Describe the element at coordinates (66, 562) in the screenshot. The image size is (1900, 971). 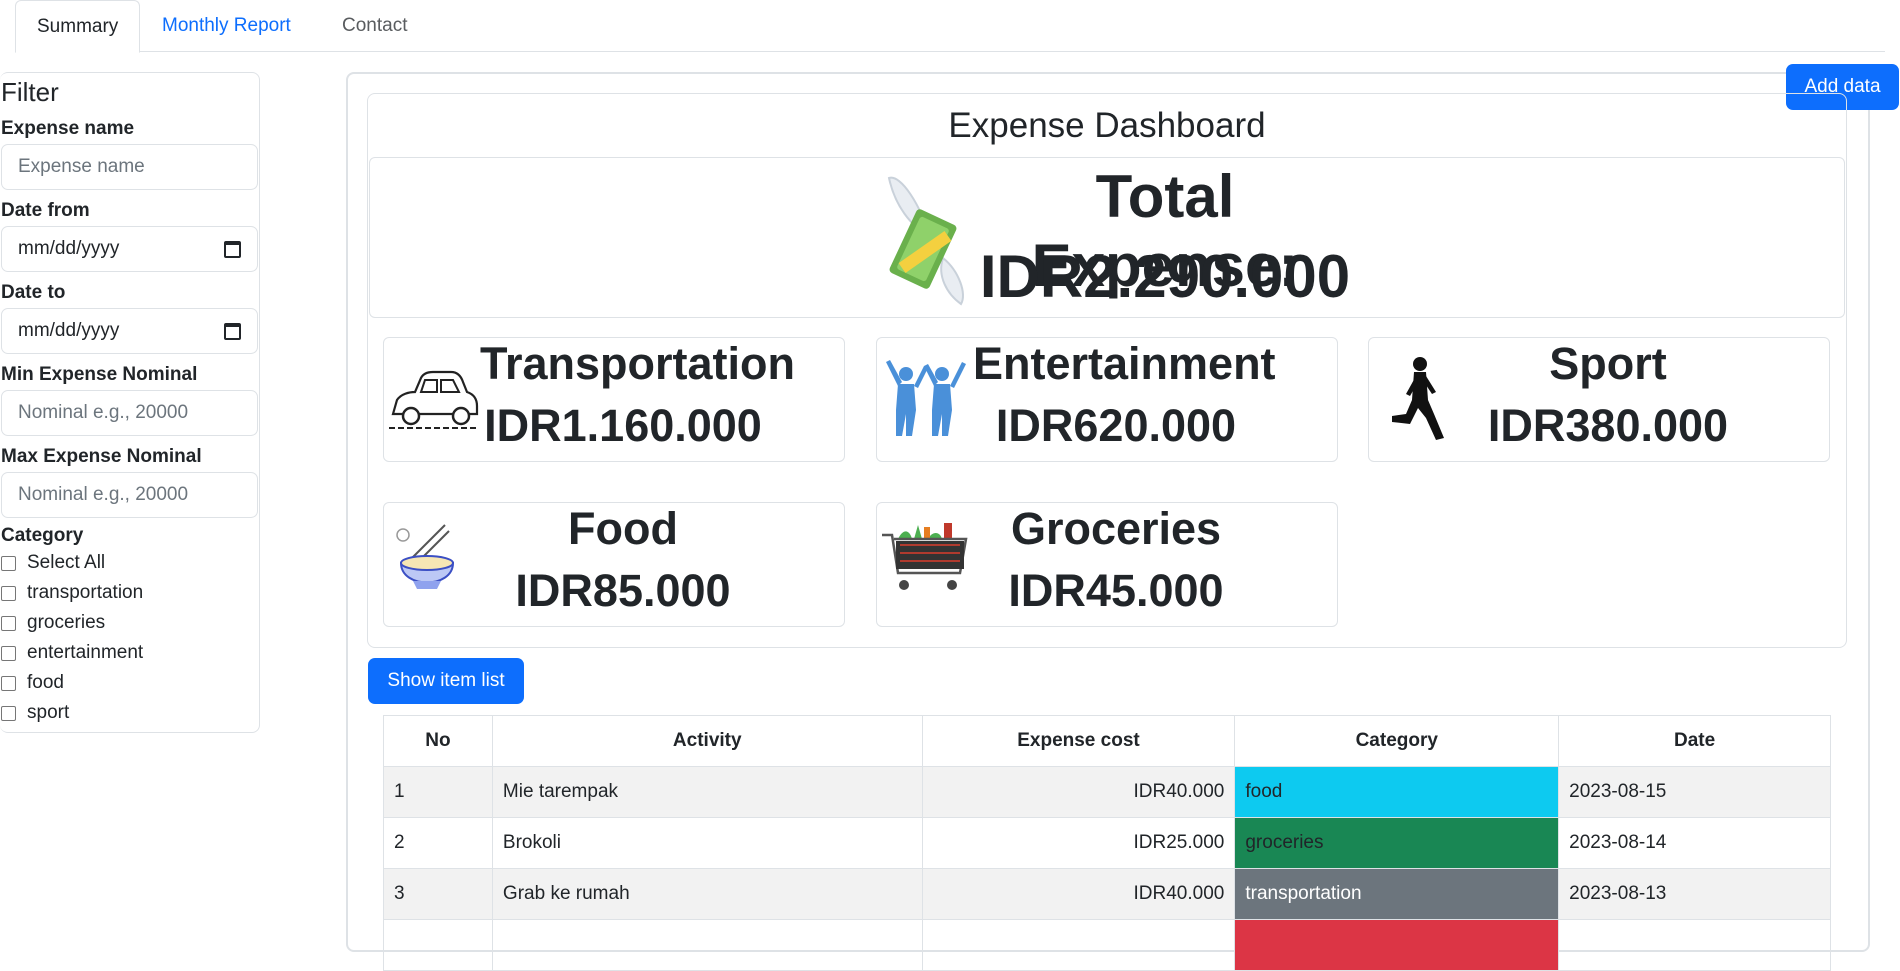
I see `checkbox-label: Select All` at that location.